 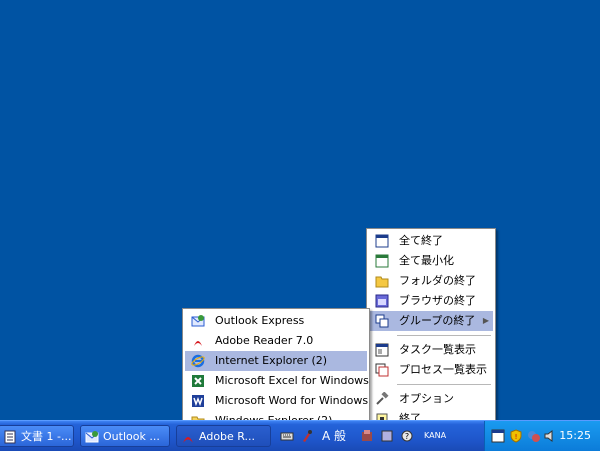 I want to click on menu-item-label: フォルダの終了, so click(x=437, y=280).